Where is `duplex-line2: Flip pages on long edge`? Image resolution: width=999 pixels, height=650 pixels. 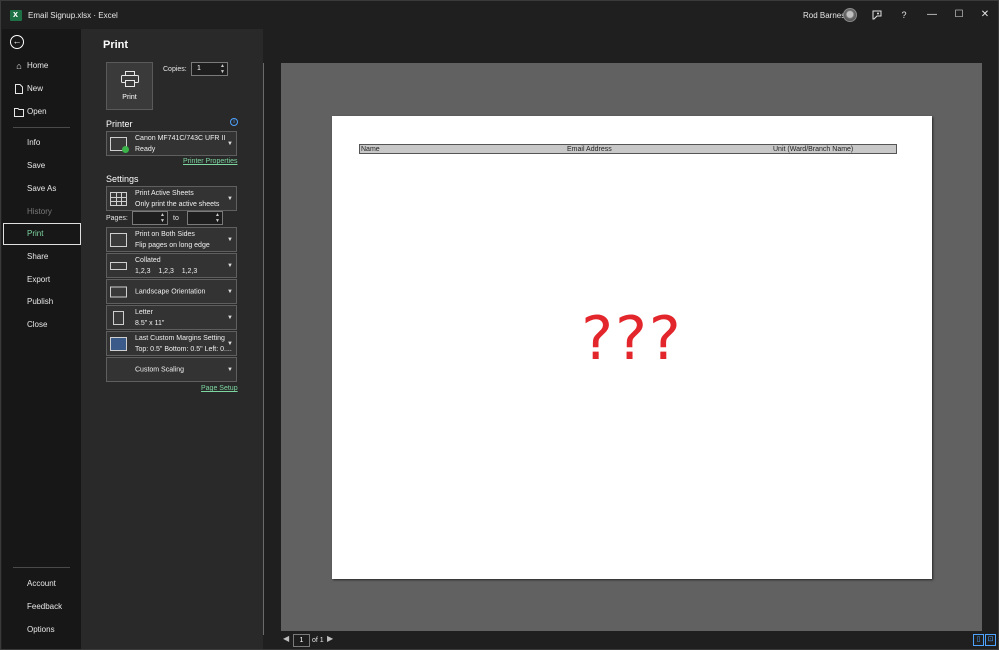 duplex-line2: Flip pages on long edge is located at coordinates (172, 245).